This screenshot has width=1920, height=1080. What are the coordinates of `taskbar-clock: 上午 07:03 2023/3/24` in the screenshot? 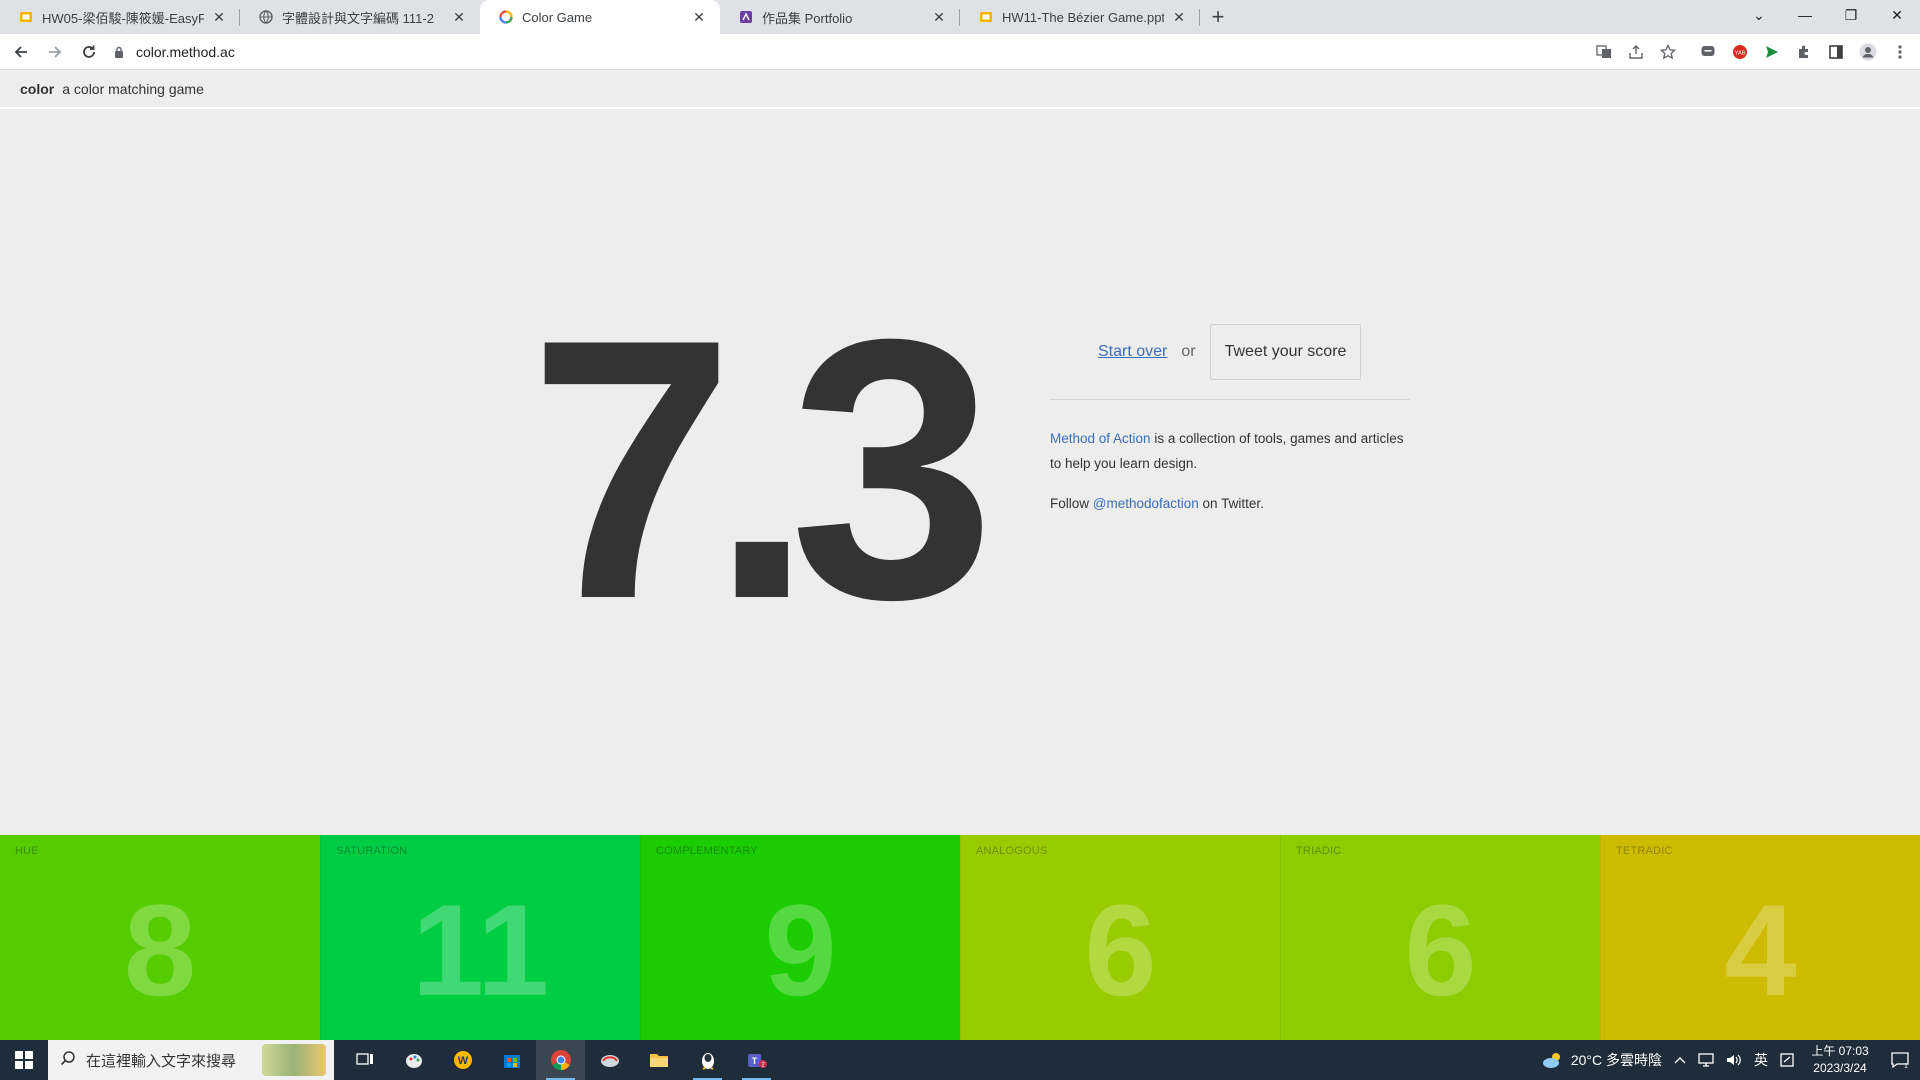 It's located at (1840, 1060).